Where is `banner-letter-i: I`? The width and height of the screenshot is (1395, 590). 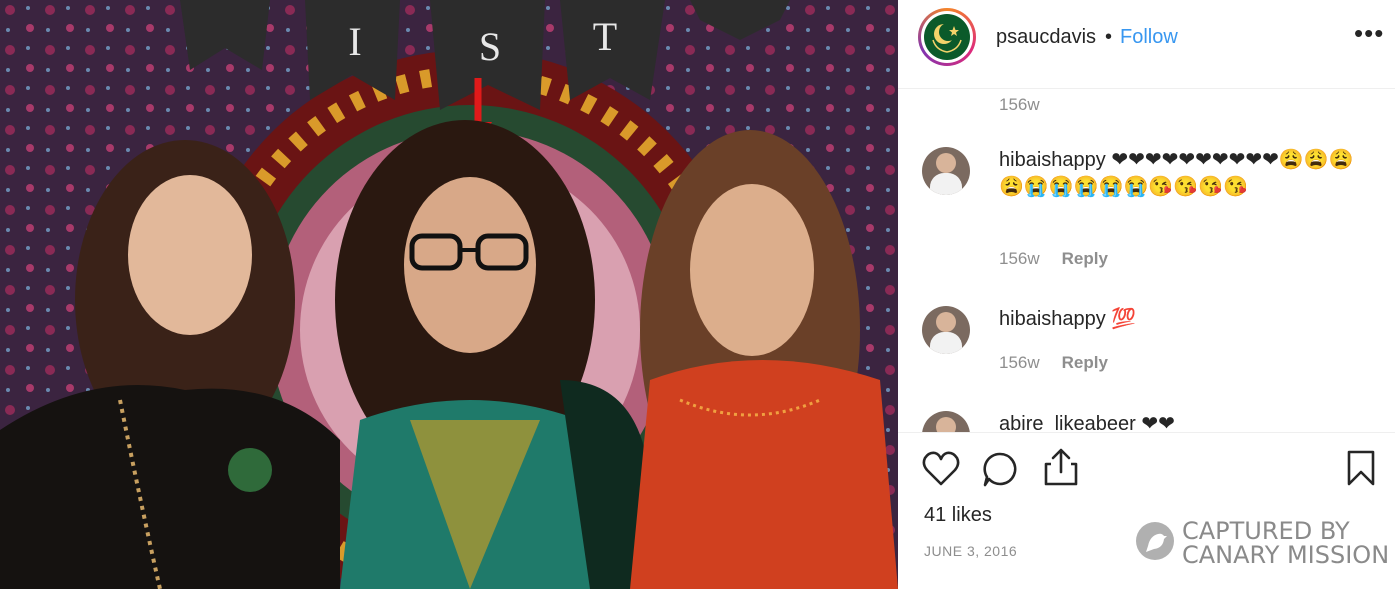
banner-letter-i: I is located at coordinates (354, 41).